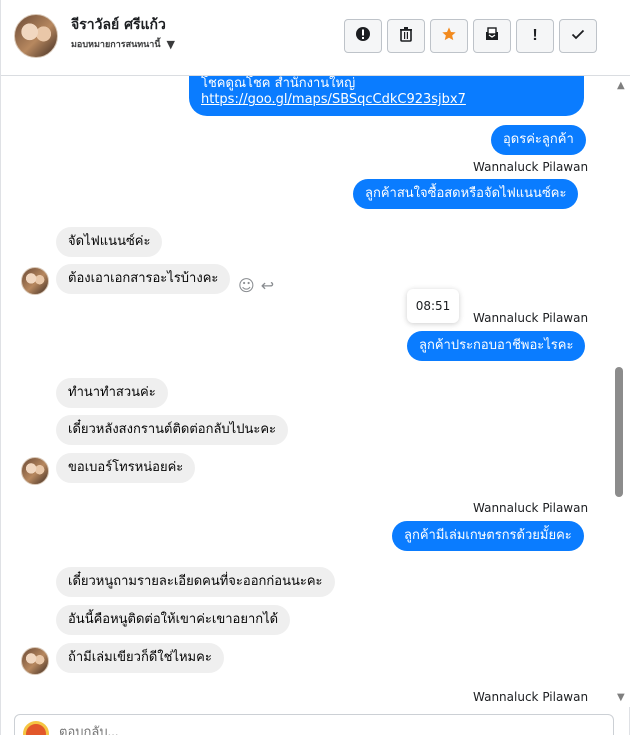 The height and width of the screenshot is (735, 630). I want to click on message-text: จัดไฟแนนซ์ค่ะ, so click(109, 241).